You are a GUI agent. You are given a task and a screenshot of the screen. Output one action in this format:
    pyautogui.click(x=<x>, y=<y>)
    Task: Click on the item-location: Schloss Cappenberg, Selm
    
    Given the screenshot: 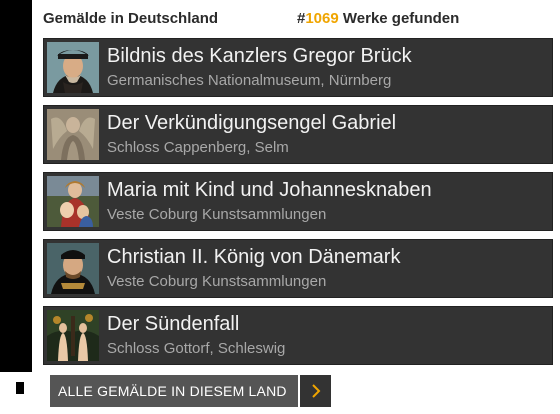 What is the action you would take?
    pyautogui.click(x=198, y=147)
    